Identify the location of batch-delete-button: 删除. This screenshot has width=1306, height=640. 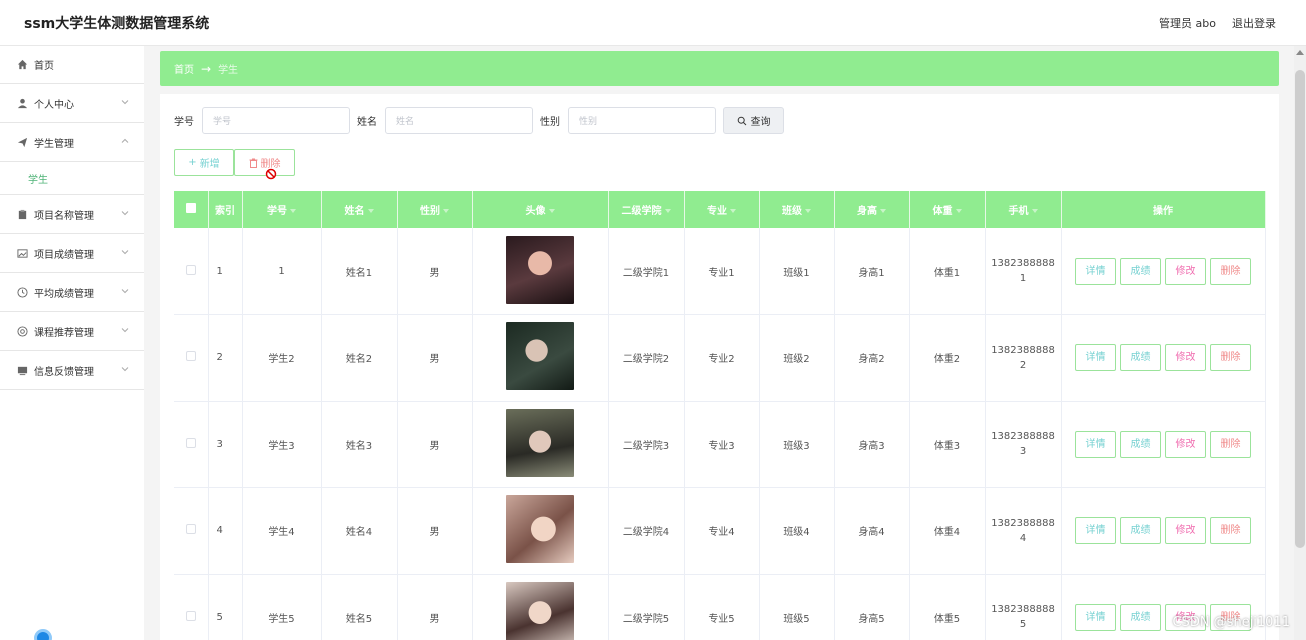
(264, 164).